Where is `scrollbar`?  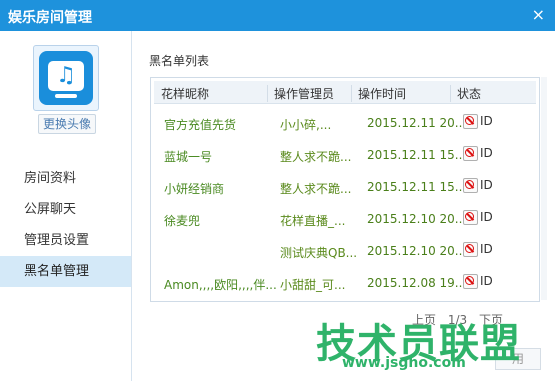 scrollbar is located at coordinates (544, 188).